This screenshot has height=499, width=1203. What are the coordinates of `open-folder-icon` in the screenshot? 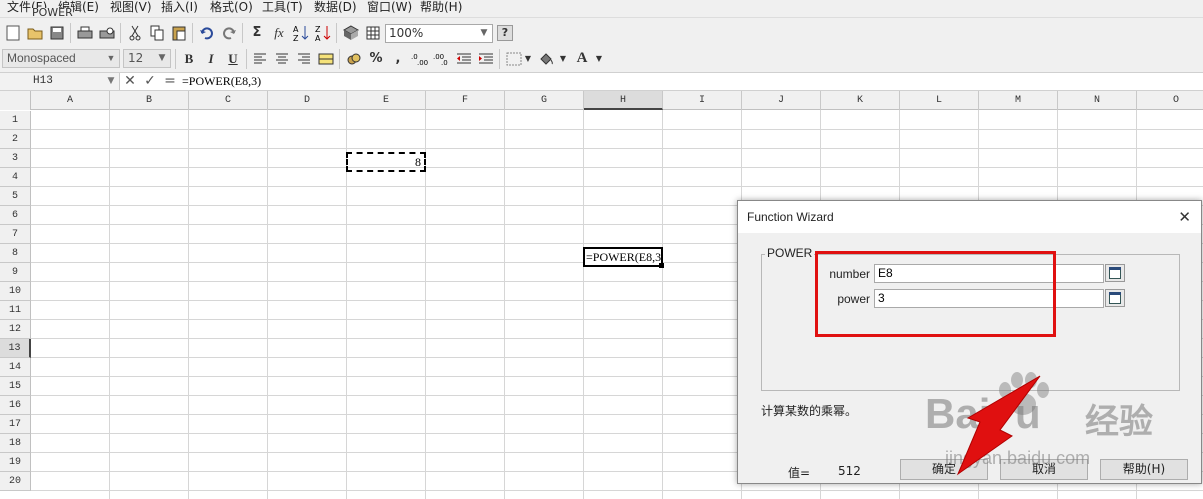 It's located at (35, 33).